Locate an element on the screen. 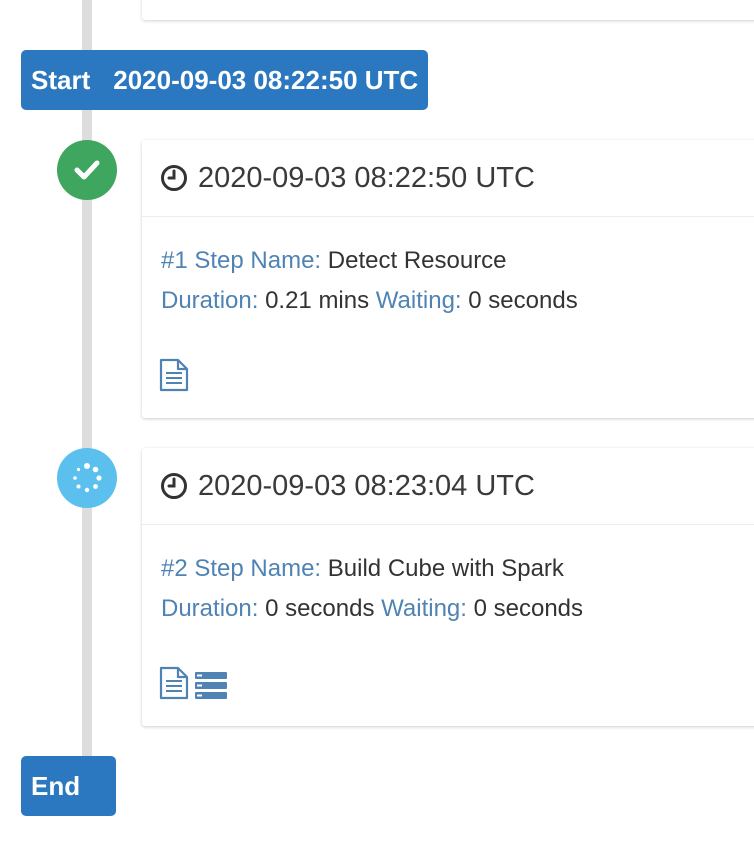 The width and height of the screenshot is (754, 858). end-label: End is located at coordinates (56, 785).